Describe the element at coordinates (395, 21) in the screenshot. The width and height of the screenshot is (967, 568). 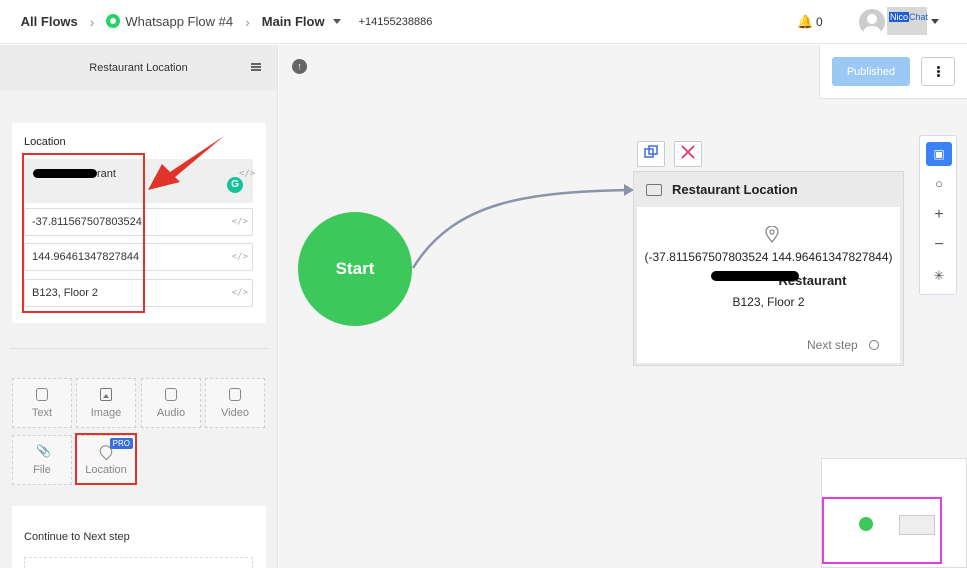
I see `phone-number: +14155238886` at that location.